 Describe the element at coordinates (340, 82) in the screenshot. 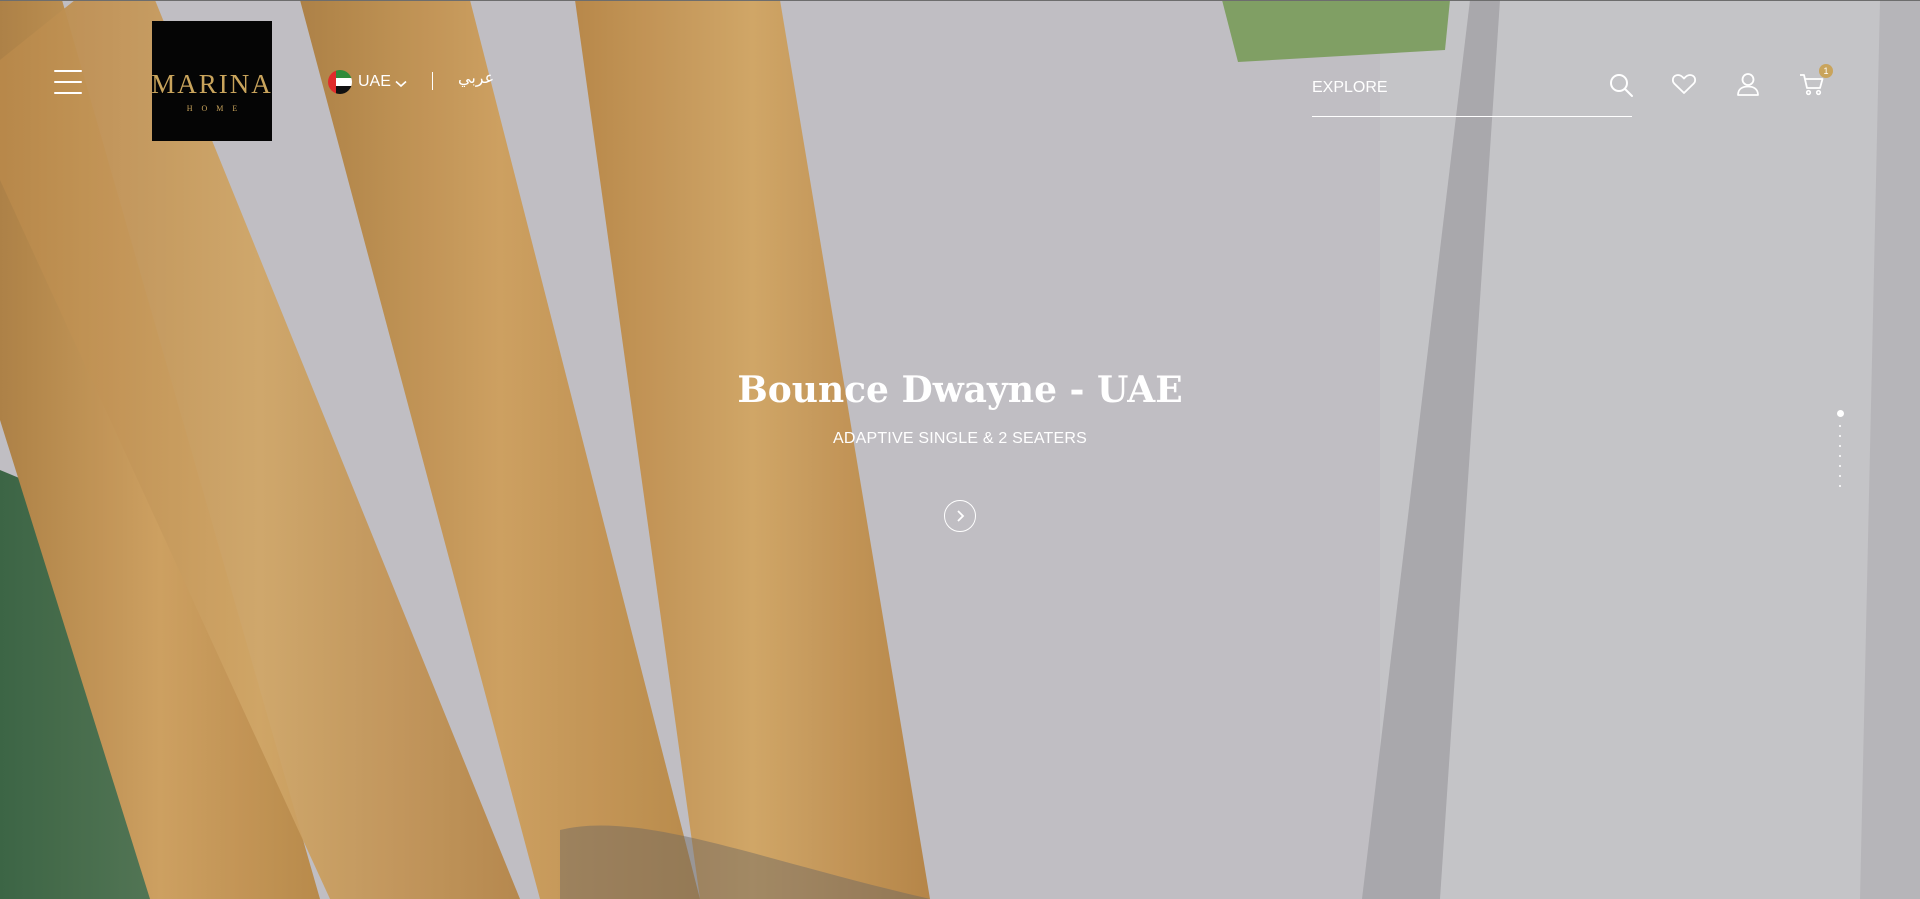

I see `uae-flag-icon` at that location.